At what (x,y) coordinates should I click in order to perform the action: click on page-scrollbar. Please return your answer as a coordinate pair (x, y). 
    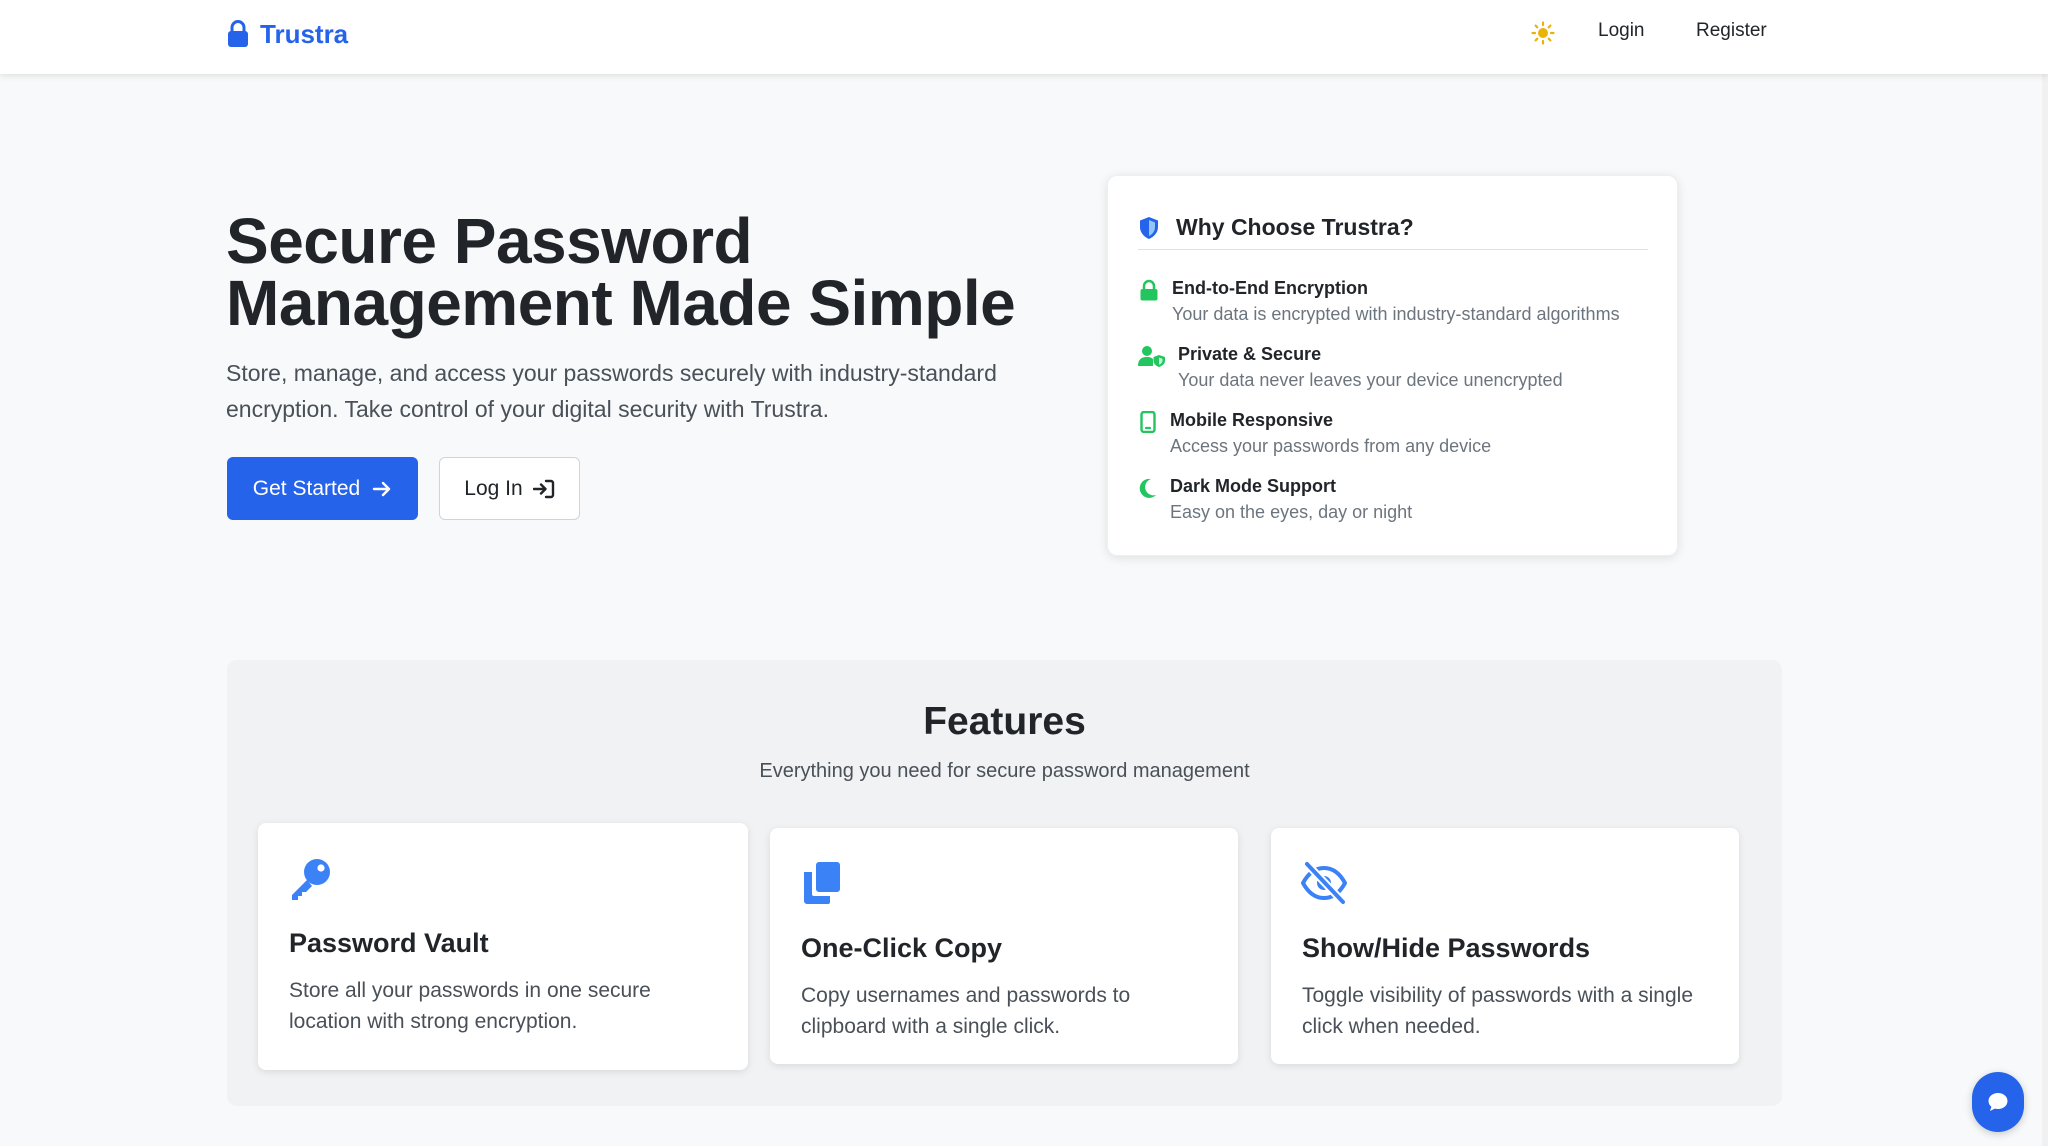
    Looking at the image, I should click on (2045, 573).